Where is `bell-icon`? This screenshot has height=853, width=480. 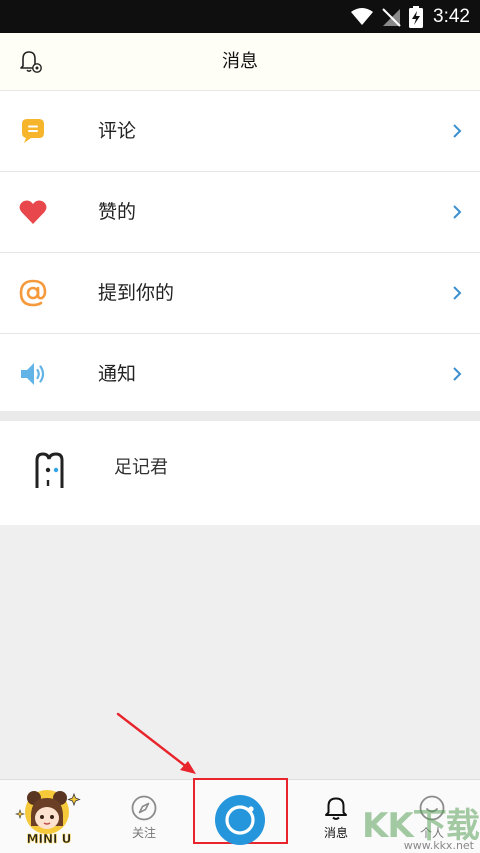 bell-icon is located at coordinates (336, 808).